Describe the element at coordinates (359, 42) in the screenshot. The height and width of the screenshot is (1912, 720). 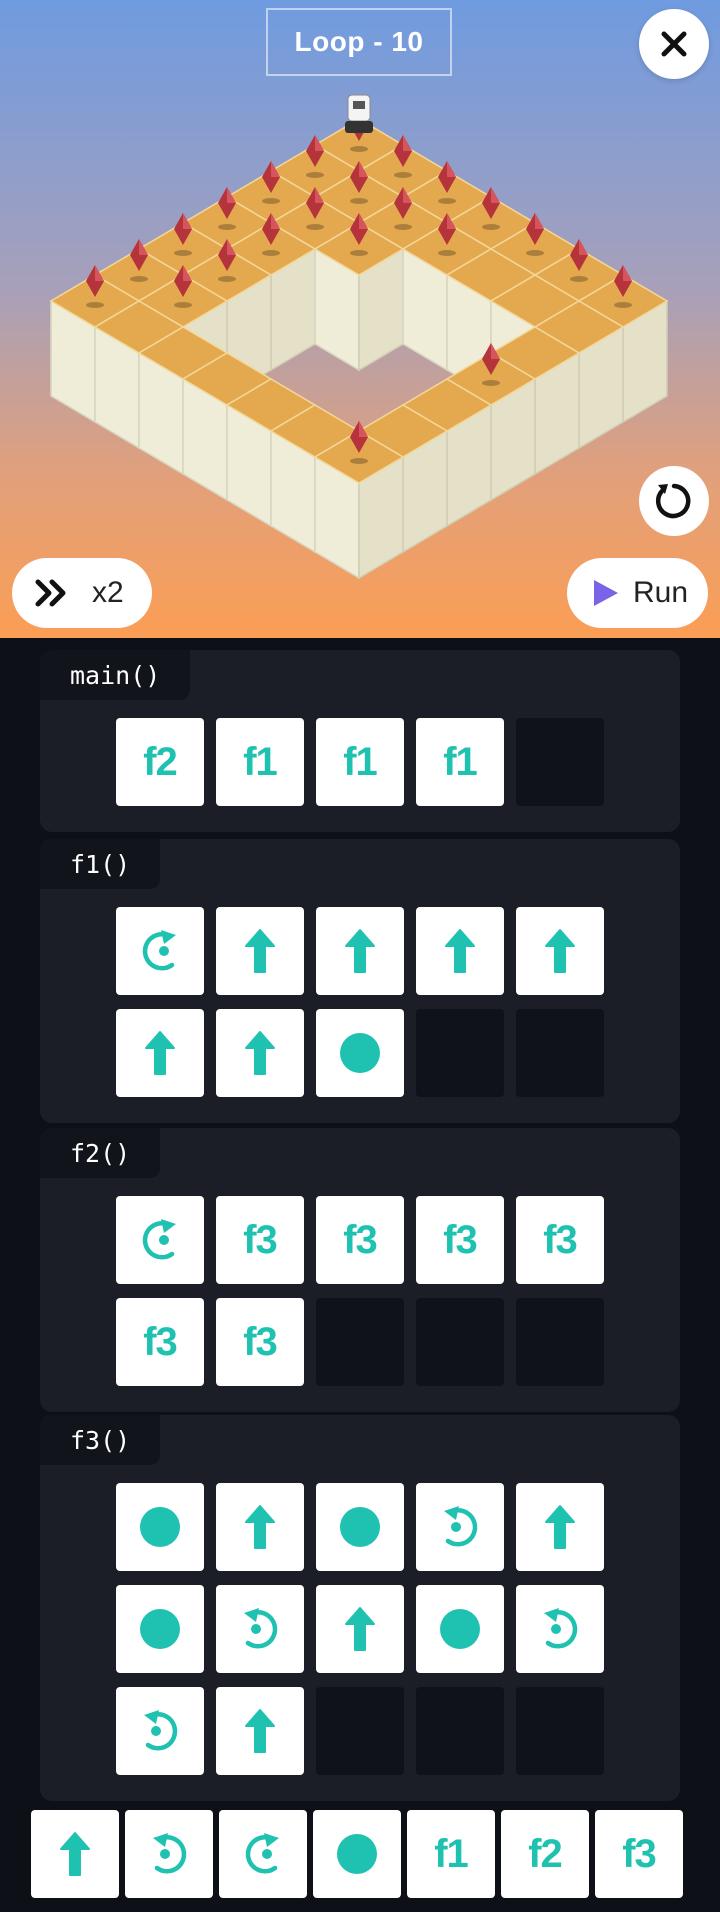
I see `level-title: Loop - 10` at that location.